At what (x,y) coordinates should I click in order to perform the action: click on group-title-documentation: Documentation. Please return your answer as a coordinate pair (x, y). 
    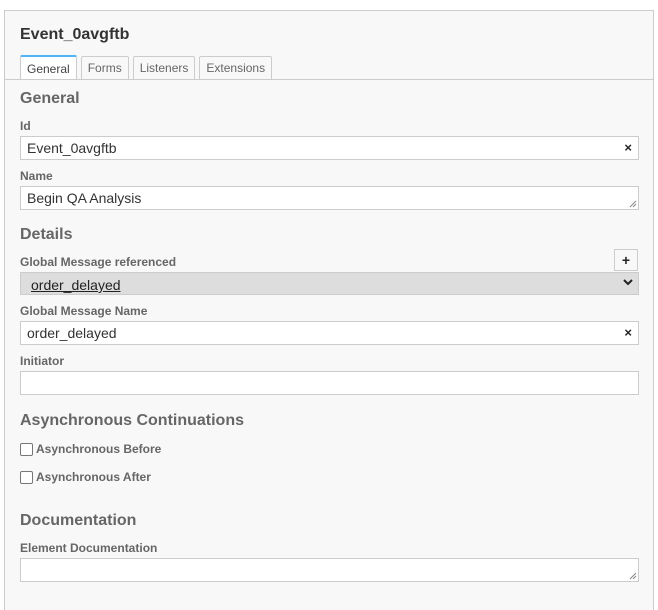
    Looking at the image, I should click on (78, 520).